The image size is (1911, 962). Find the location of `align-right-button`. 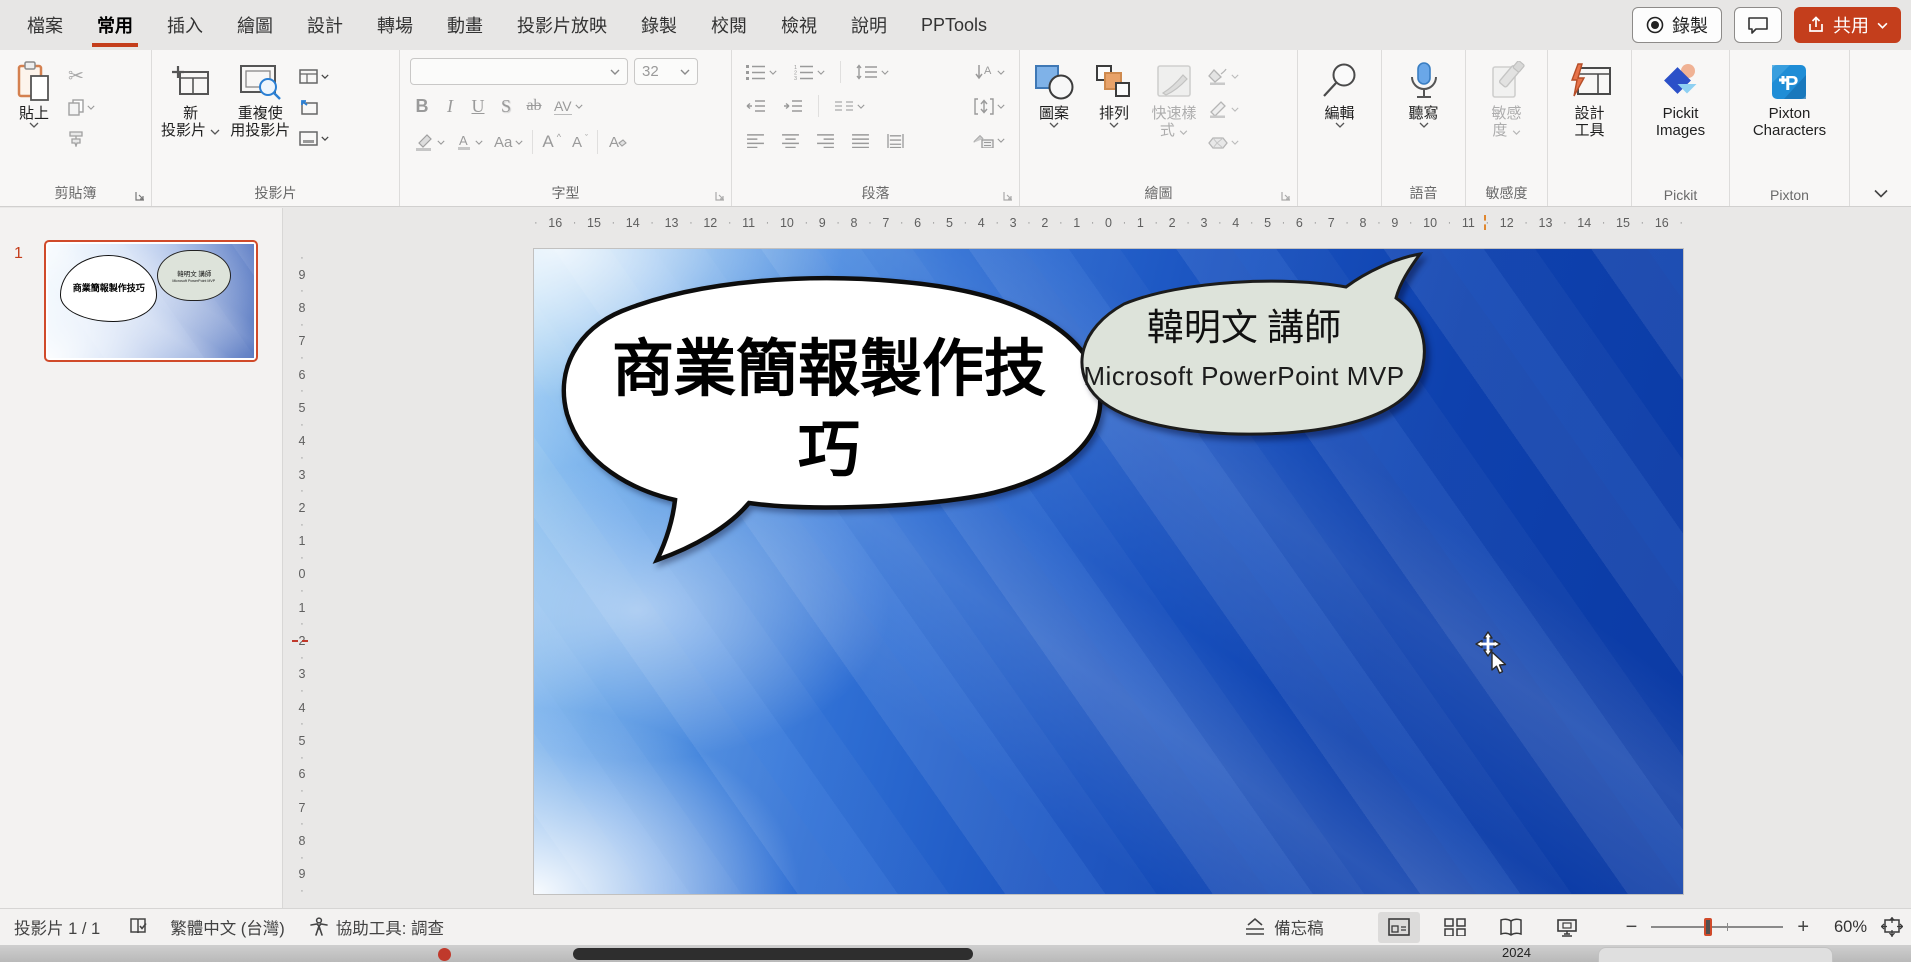

align-right-button is located at coordinates (825, 140).